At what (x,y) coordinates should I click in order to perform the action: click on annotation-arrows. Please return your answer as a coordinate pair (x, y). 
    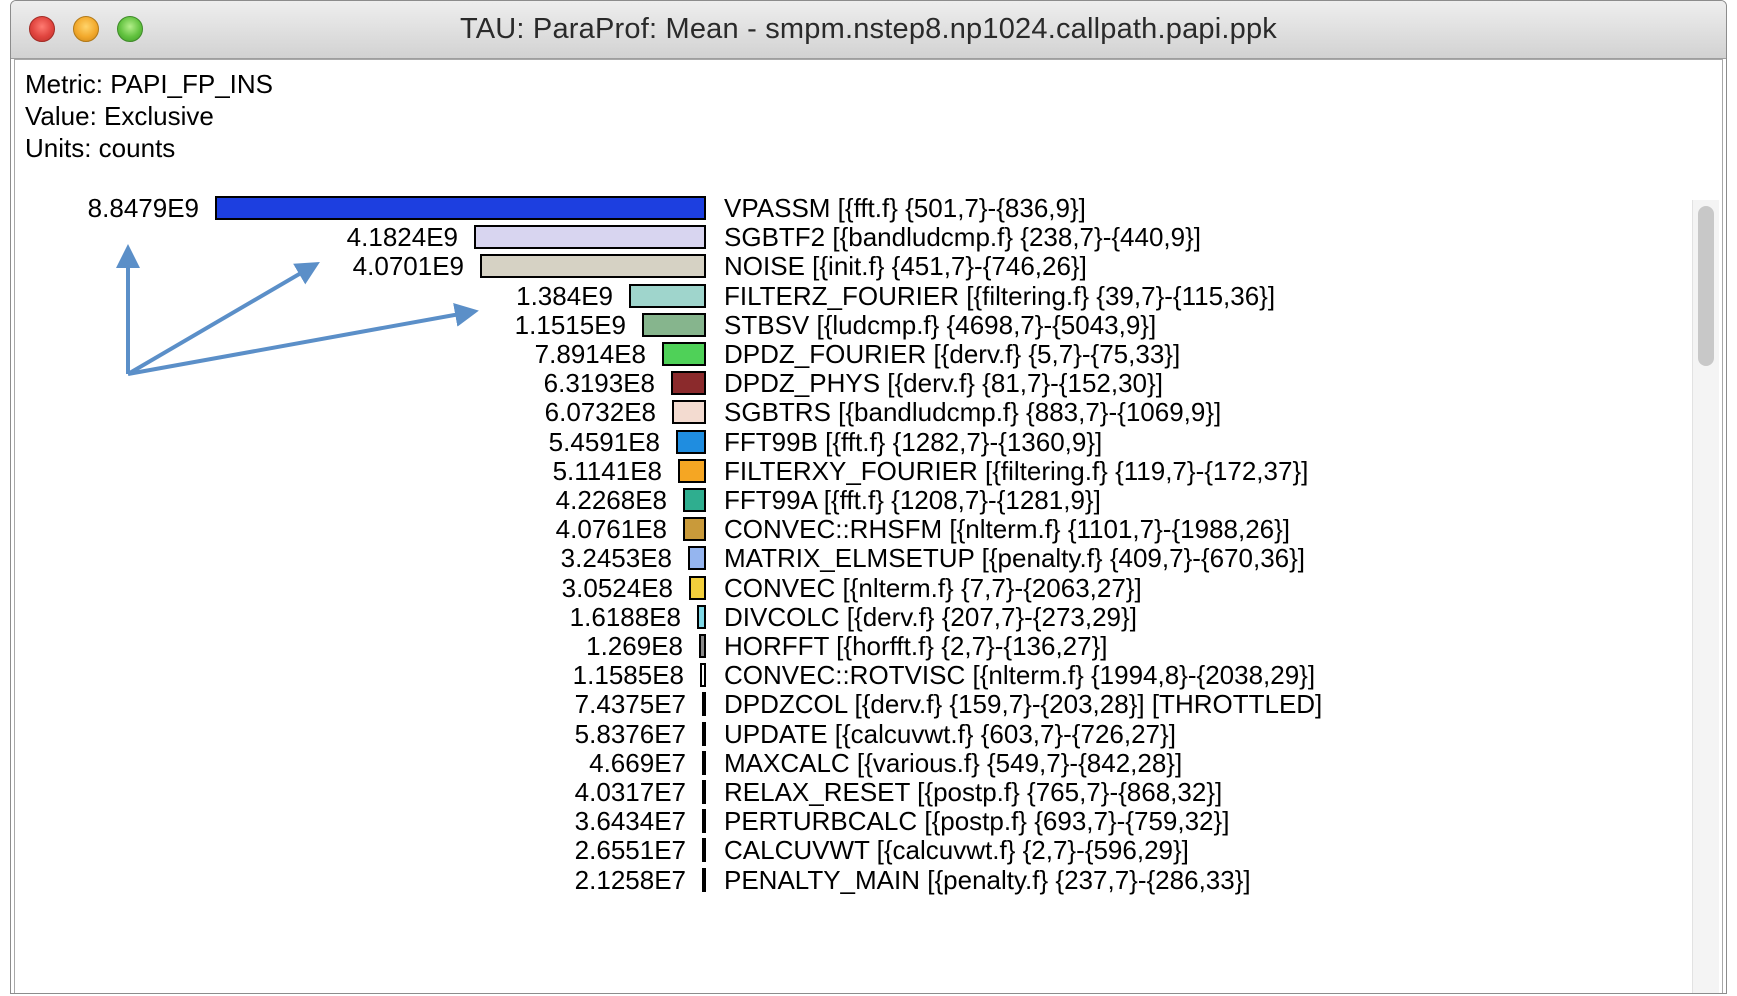
    Looking at the image, I should click on (297, 310).